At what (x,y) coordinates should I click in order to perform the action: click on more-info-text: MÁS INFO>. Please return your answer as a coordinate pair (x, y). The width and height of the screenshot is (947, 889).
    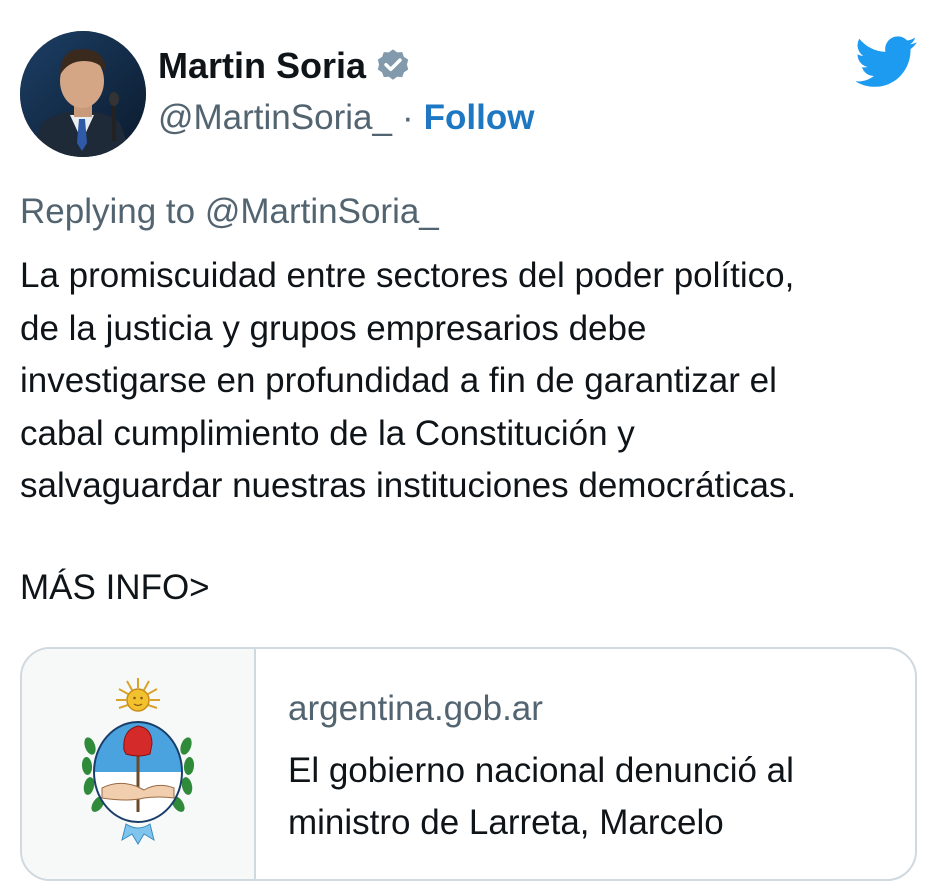
    Looking at the image, I should click on (115, 587).